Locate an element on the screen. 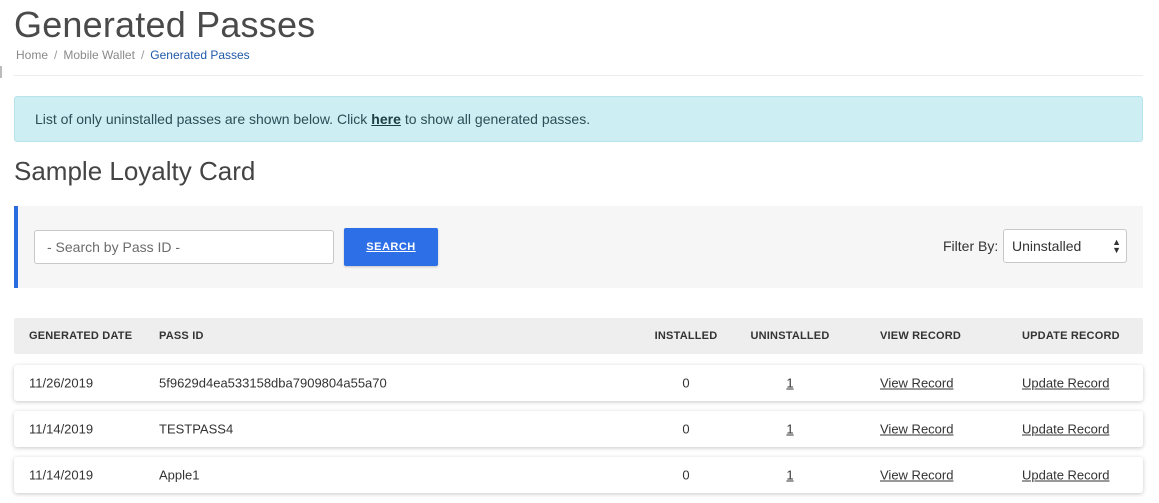 This screenshot has width=1159, height=503. search-button: SEARCH is located at coordinates (391, 247).